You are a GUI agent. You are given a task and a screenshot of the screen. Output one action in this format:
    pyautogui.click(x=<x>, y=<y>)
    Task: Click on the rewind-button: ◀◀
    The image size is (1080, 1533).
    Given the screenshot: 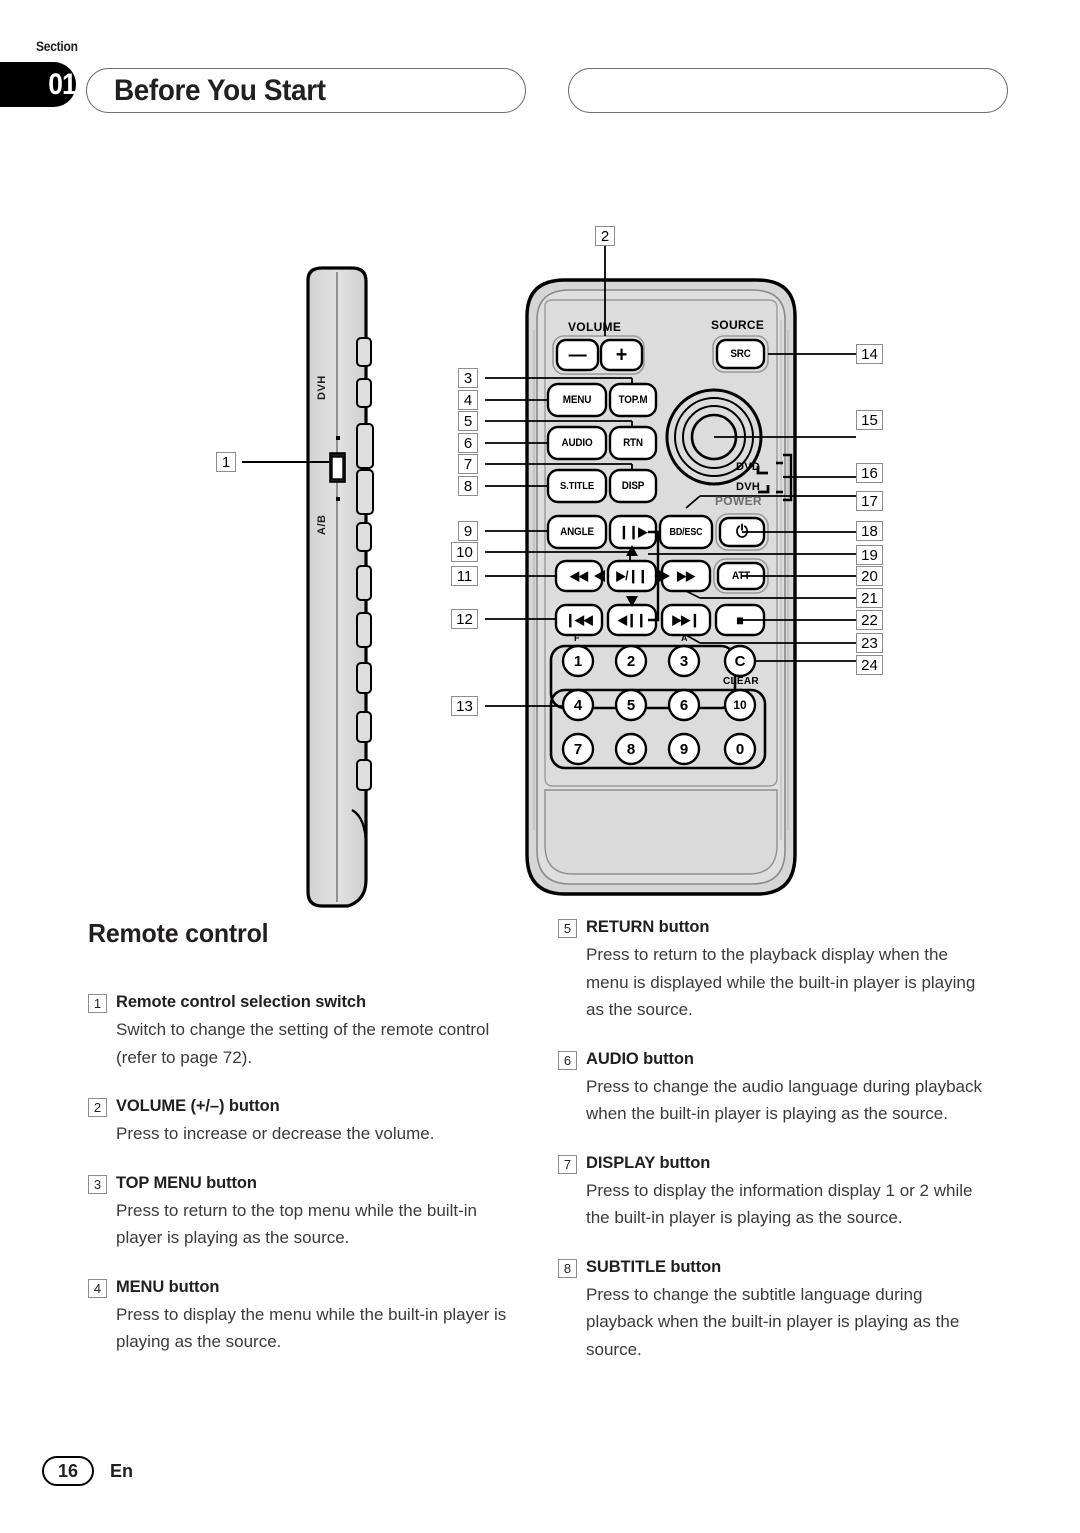 What is the action you would take?
    pyautogui.click(x=578, y=576)
    